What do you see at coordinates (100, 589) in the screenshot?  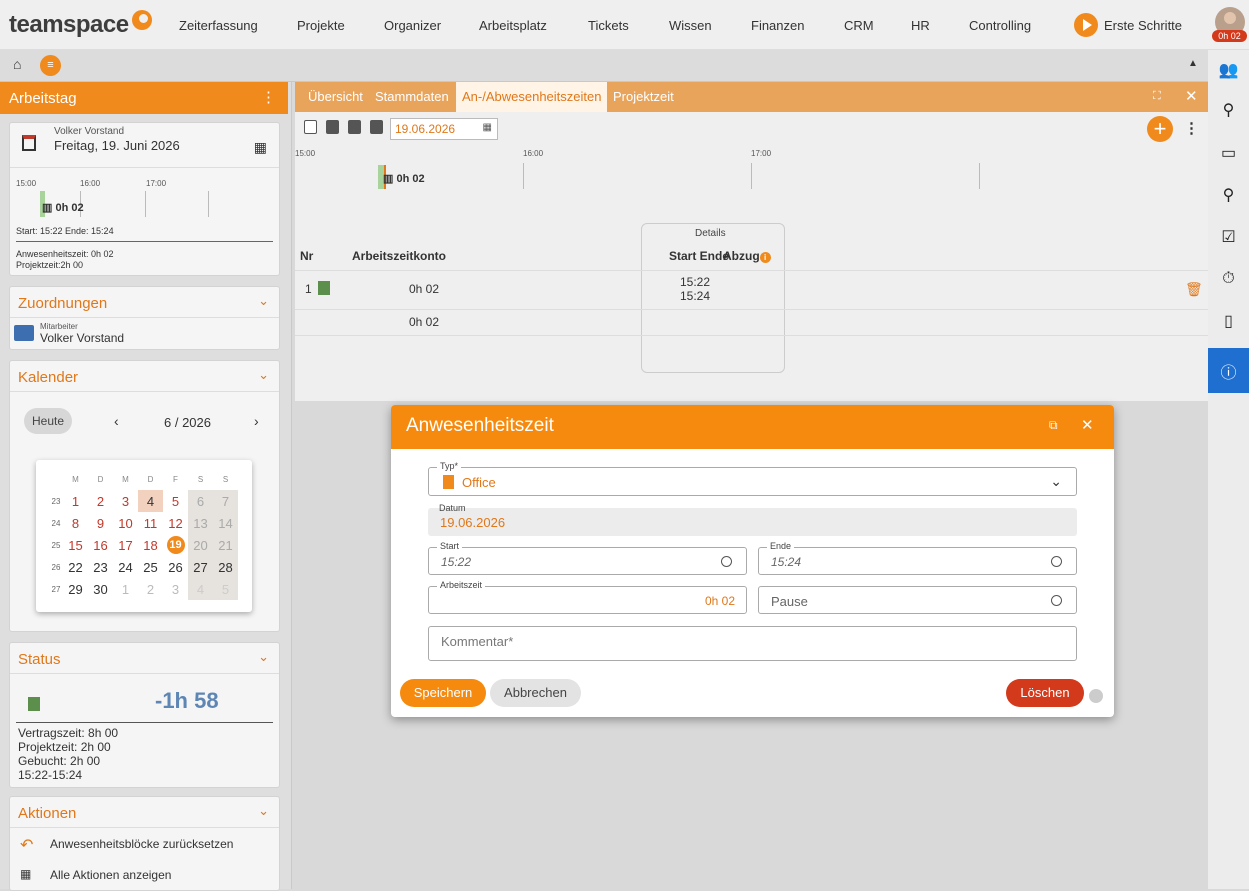 I see `calendar-day: 30` at bounding box center [100, 589].